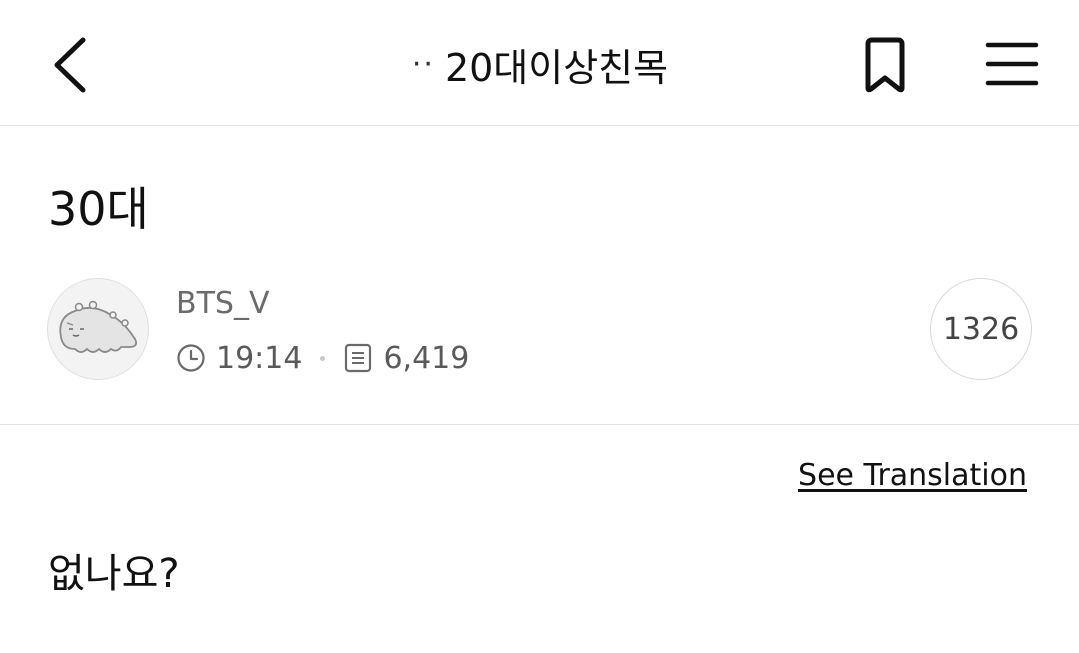  I want to click on see-translation-link: See Translation, so click(912, 475).